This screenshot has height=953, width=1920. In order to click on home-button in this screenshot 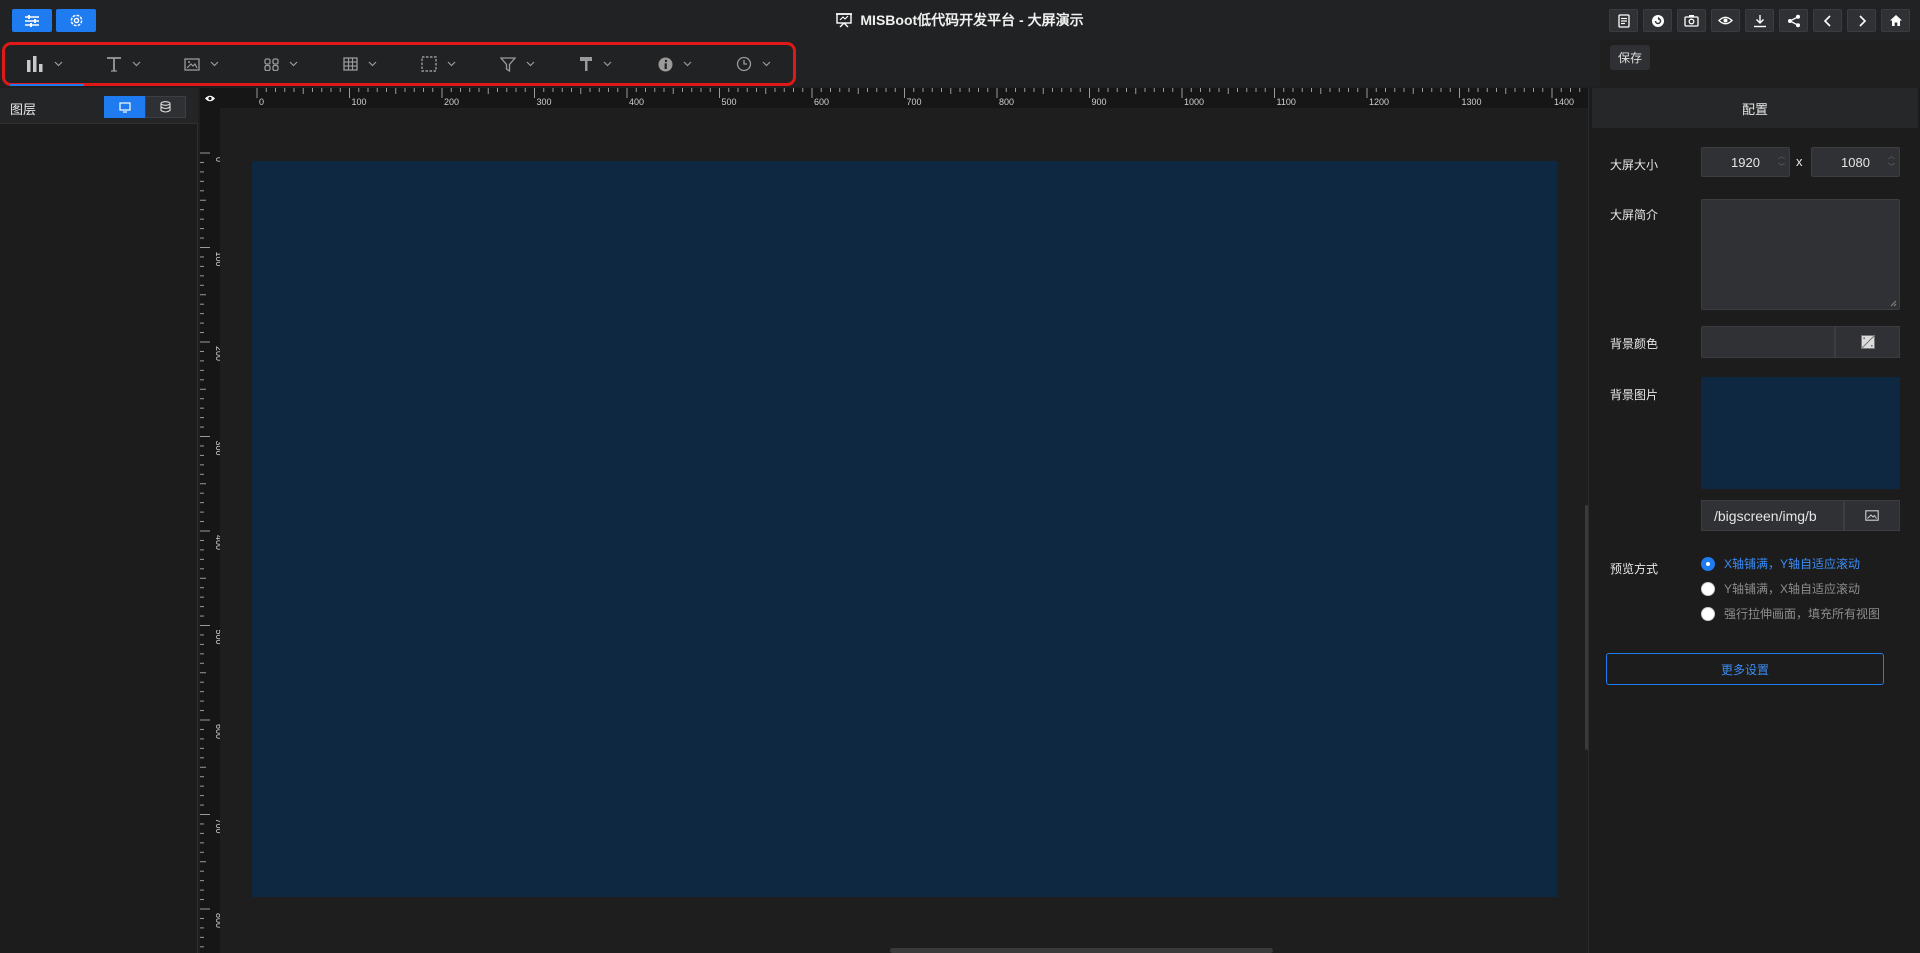, I will do `click(1895, 20)`.